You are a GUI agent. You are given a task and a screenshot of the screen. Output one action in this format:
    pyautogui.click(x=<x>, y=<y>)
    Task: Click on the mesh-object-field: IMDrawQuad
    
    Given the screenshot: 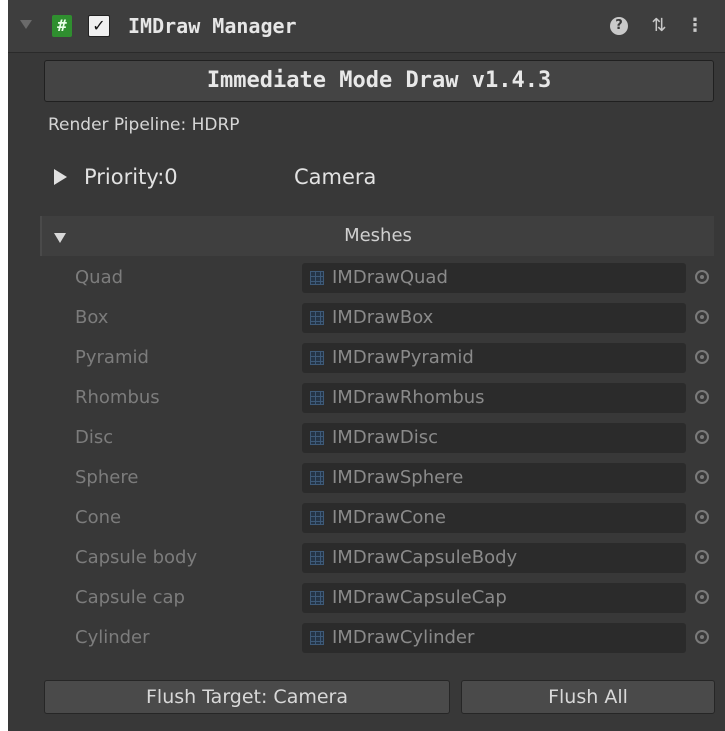 What is the action you would take?
    pyautogui.click(x=494, y=278)
    